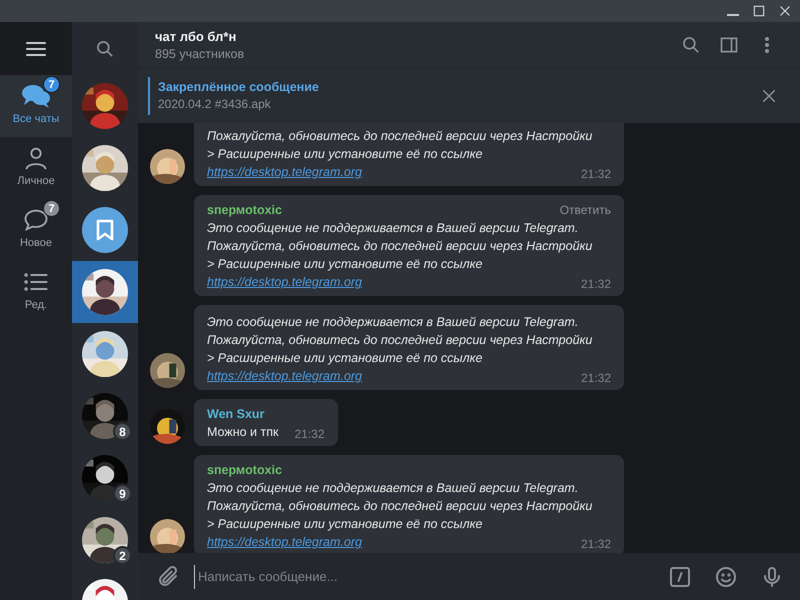 This screenshot has height=600, width=800. Describe the element at coordinates (105, 416) in the screenshot. I see `chat-item: 8` at that location.